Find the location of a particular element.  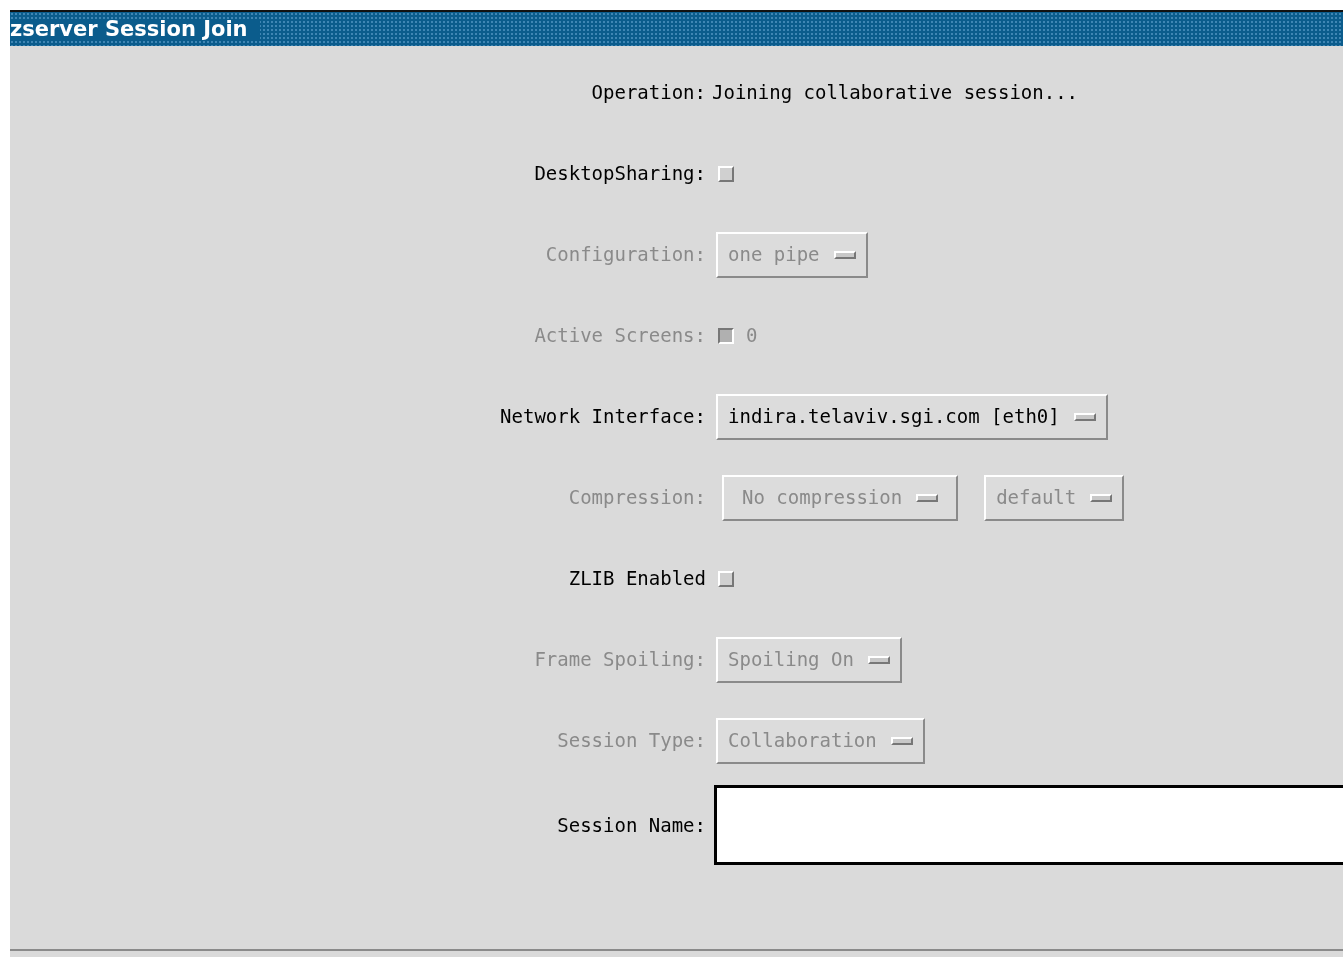

field-label: ZLIB Enabled is located at coordinates (636, 579).